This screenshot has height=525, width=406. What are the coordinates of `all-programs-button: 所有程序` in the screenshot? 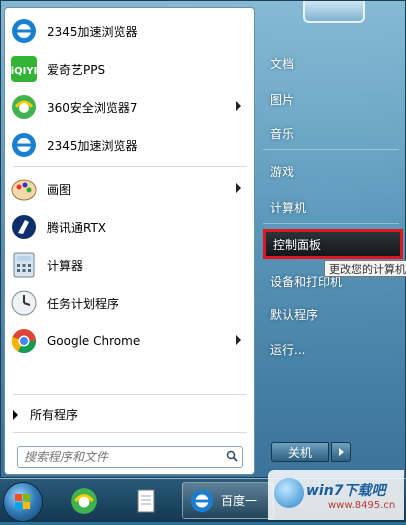 It's located at (45, 414).